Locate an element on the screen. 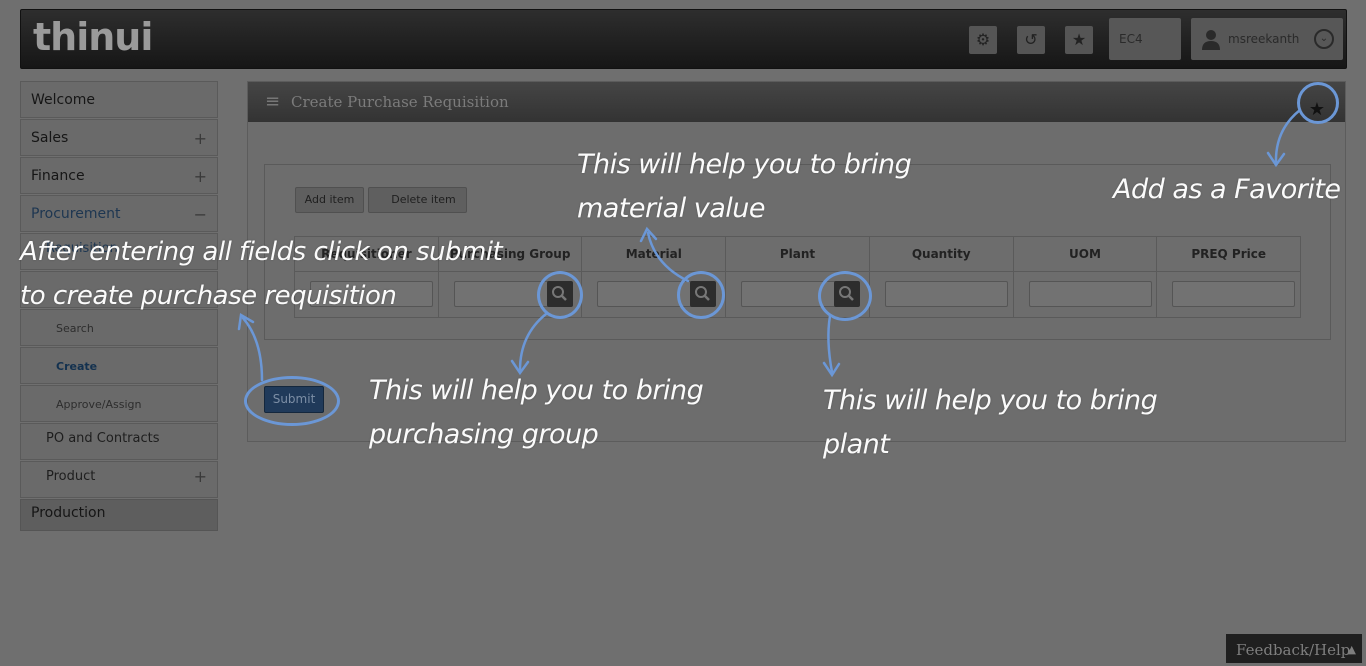 This screenshot has width=1366, height=666. feedback-label: Feedback/Help is located at coordinates (1293, 650).